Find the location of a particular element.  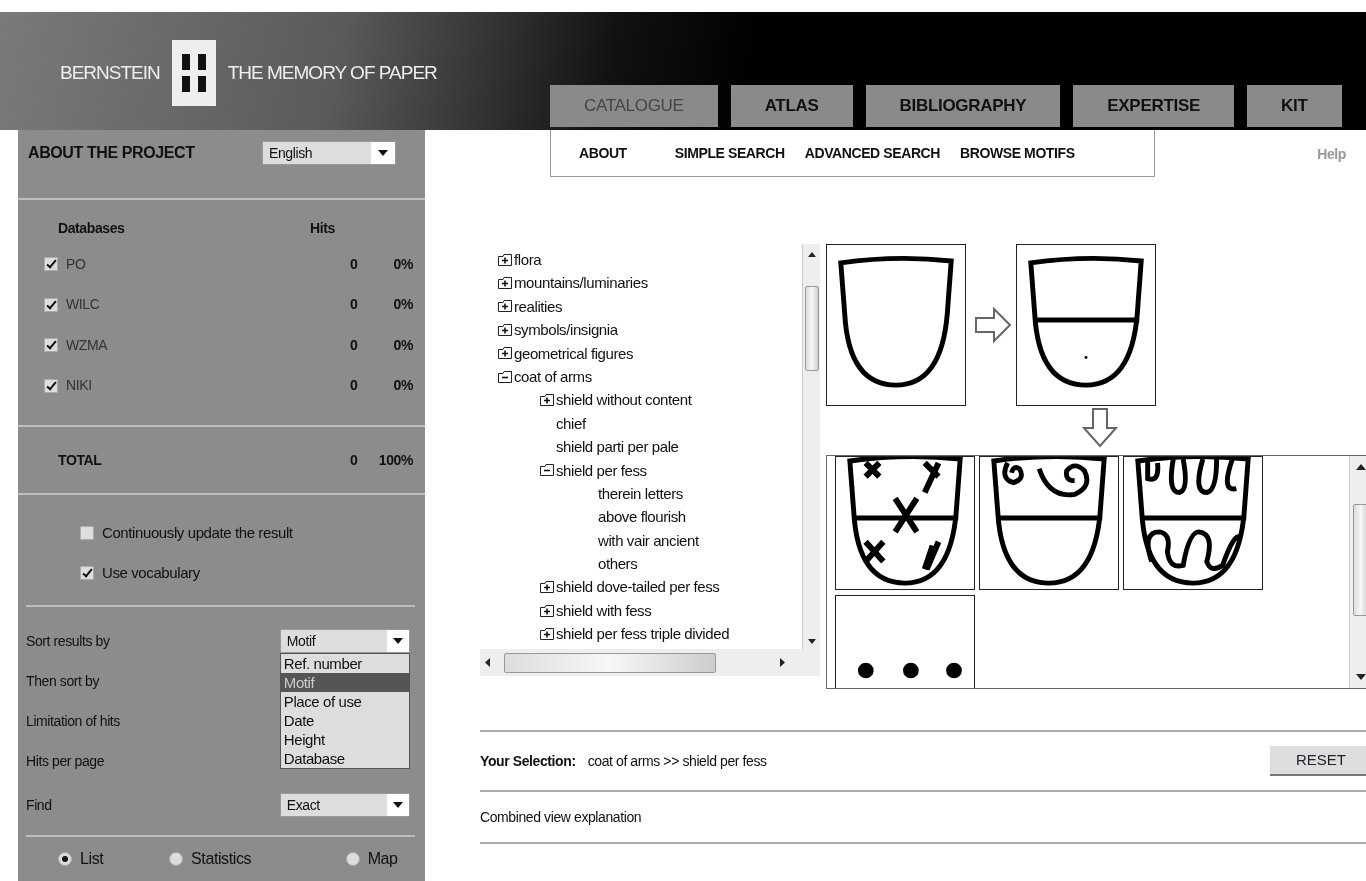

tree-item: coat of arms is located at coordinates (553, 376).